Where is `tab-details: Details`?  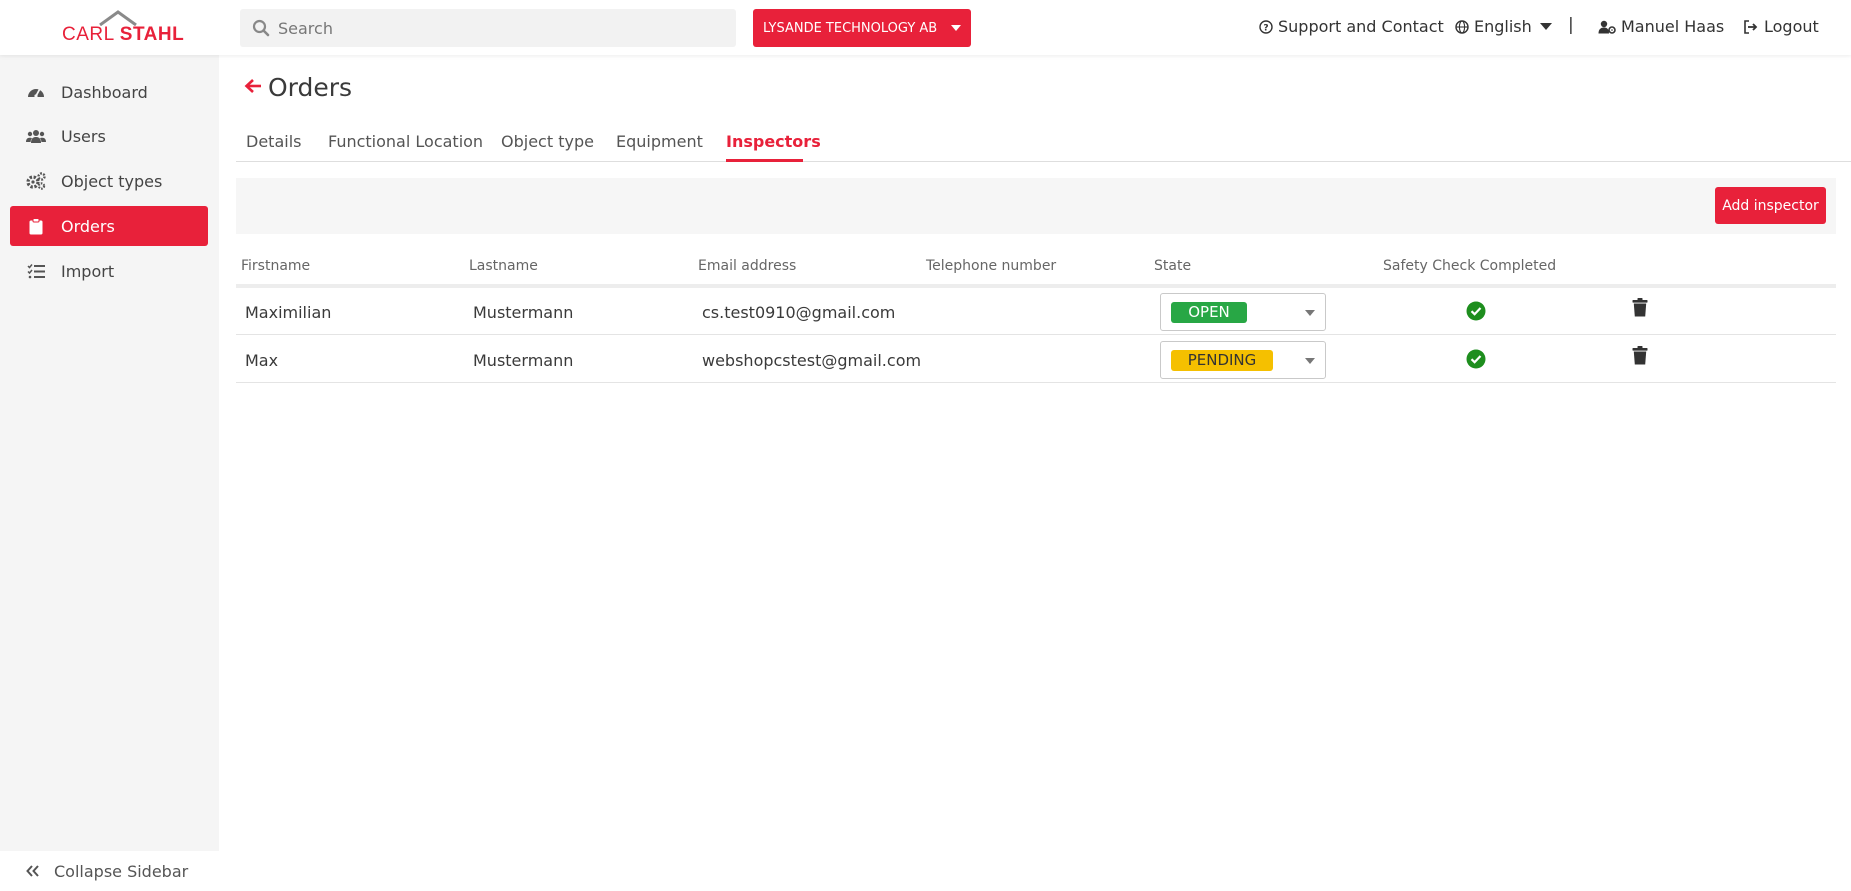 tab-details: Details is located at coordinates (273, 141).